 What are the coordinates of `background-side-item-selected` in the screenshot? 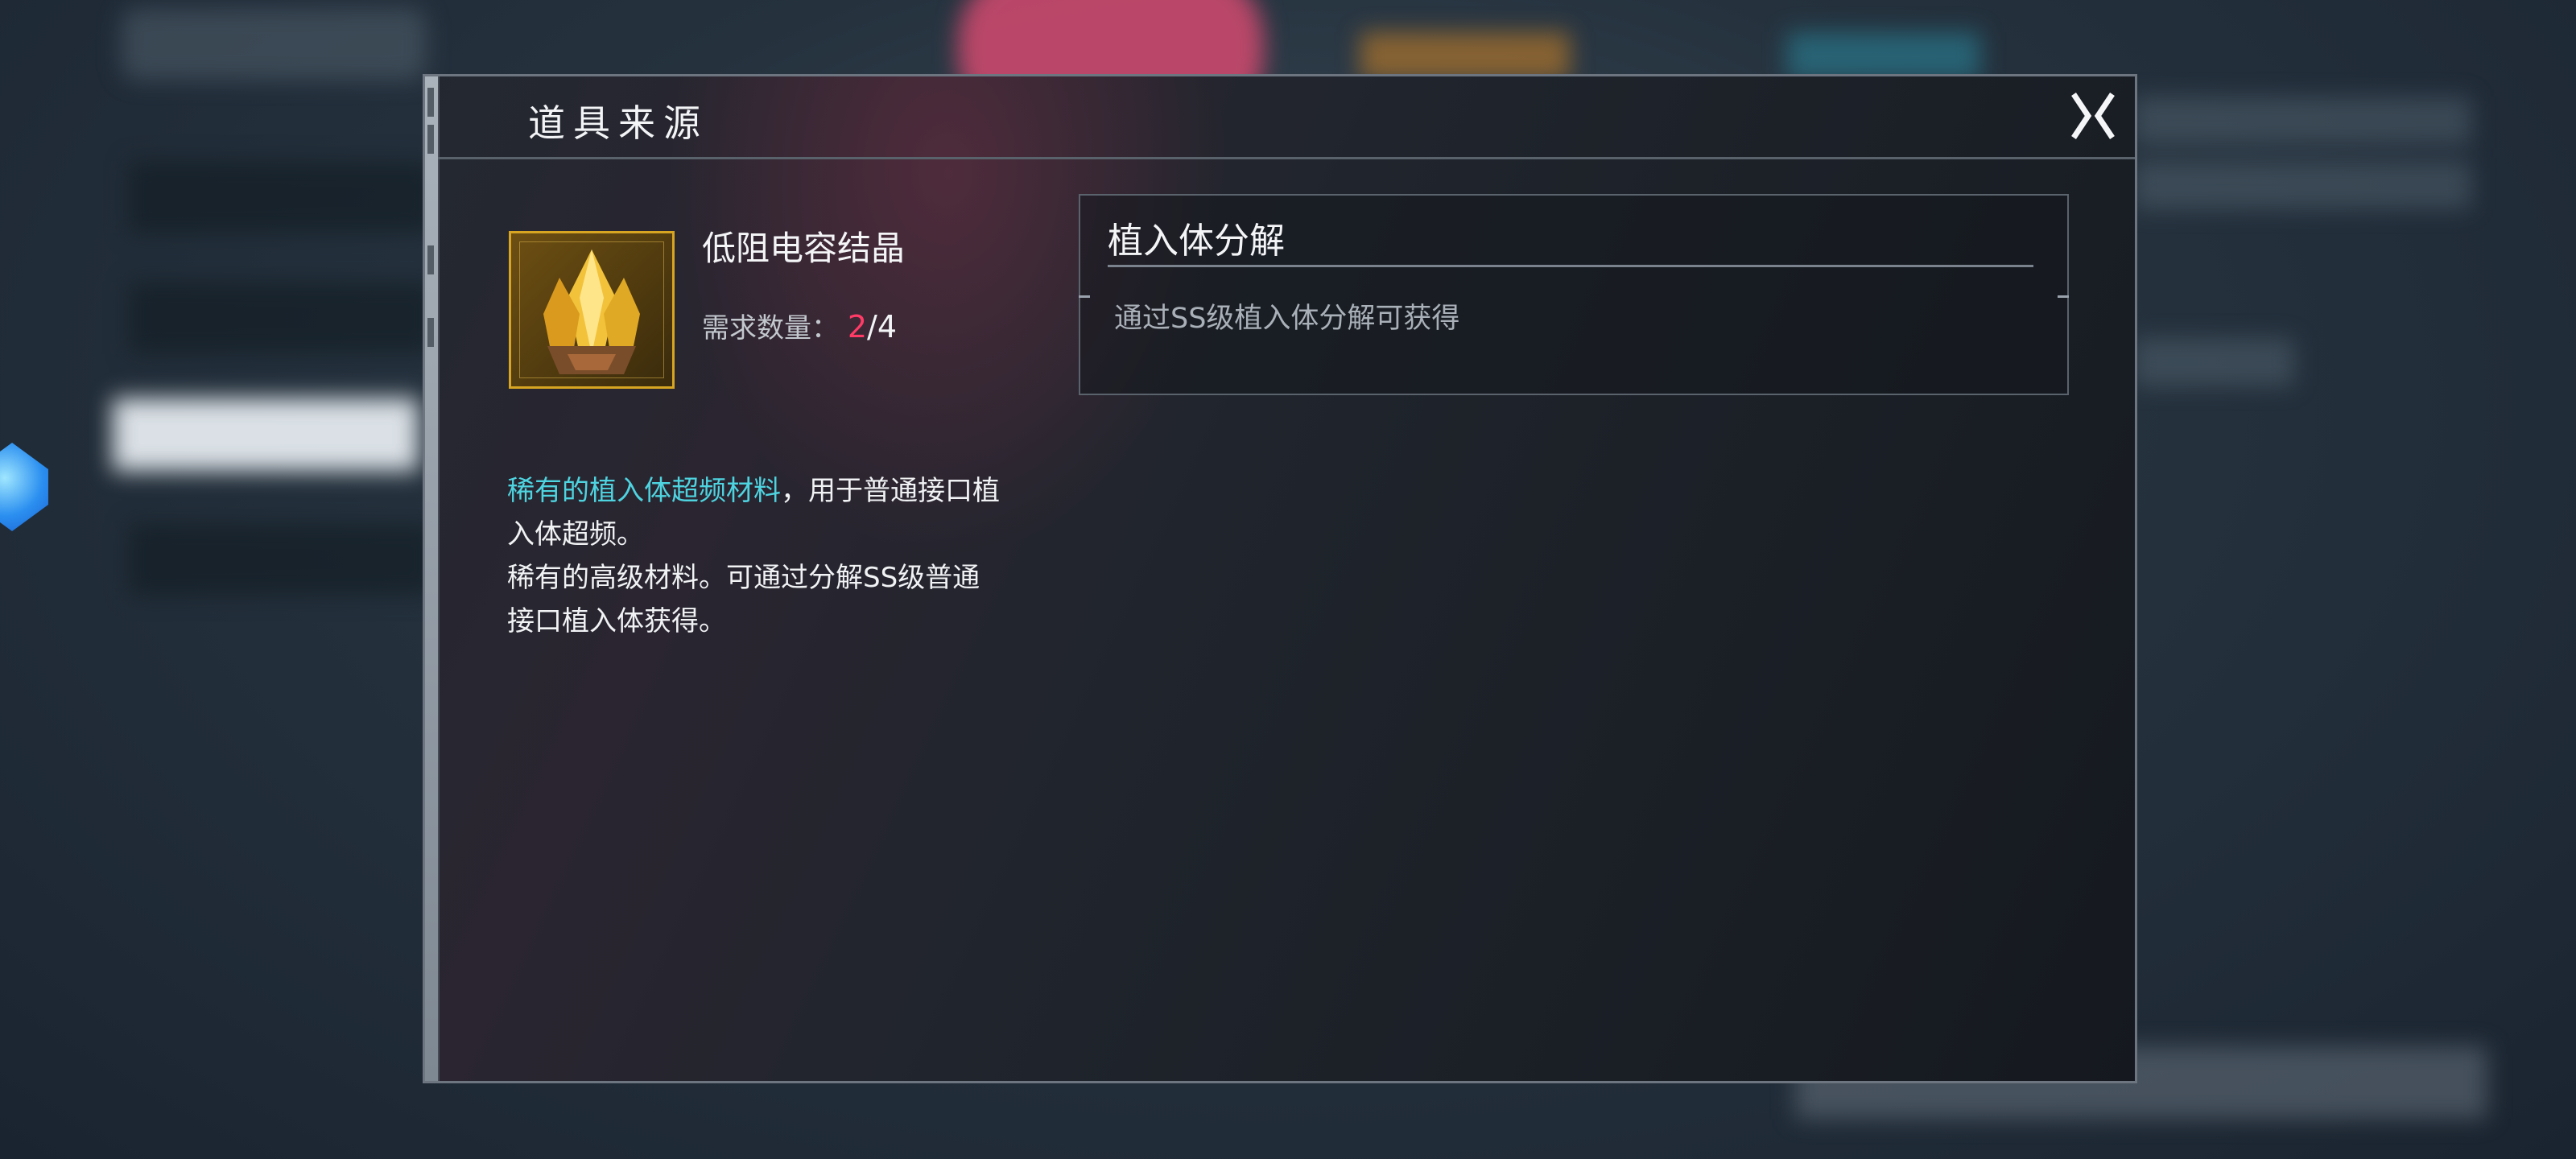 It's located at (266, 434).